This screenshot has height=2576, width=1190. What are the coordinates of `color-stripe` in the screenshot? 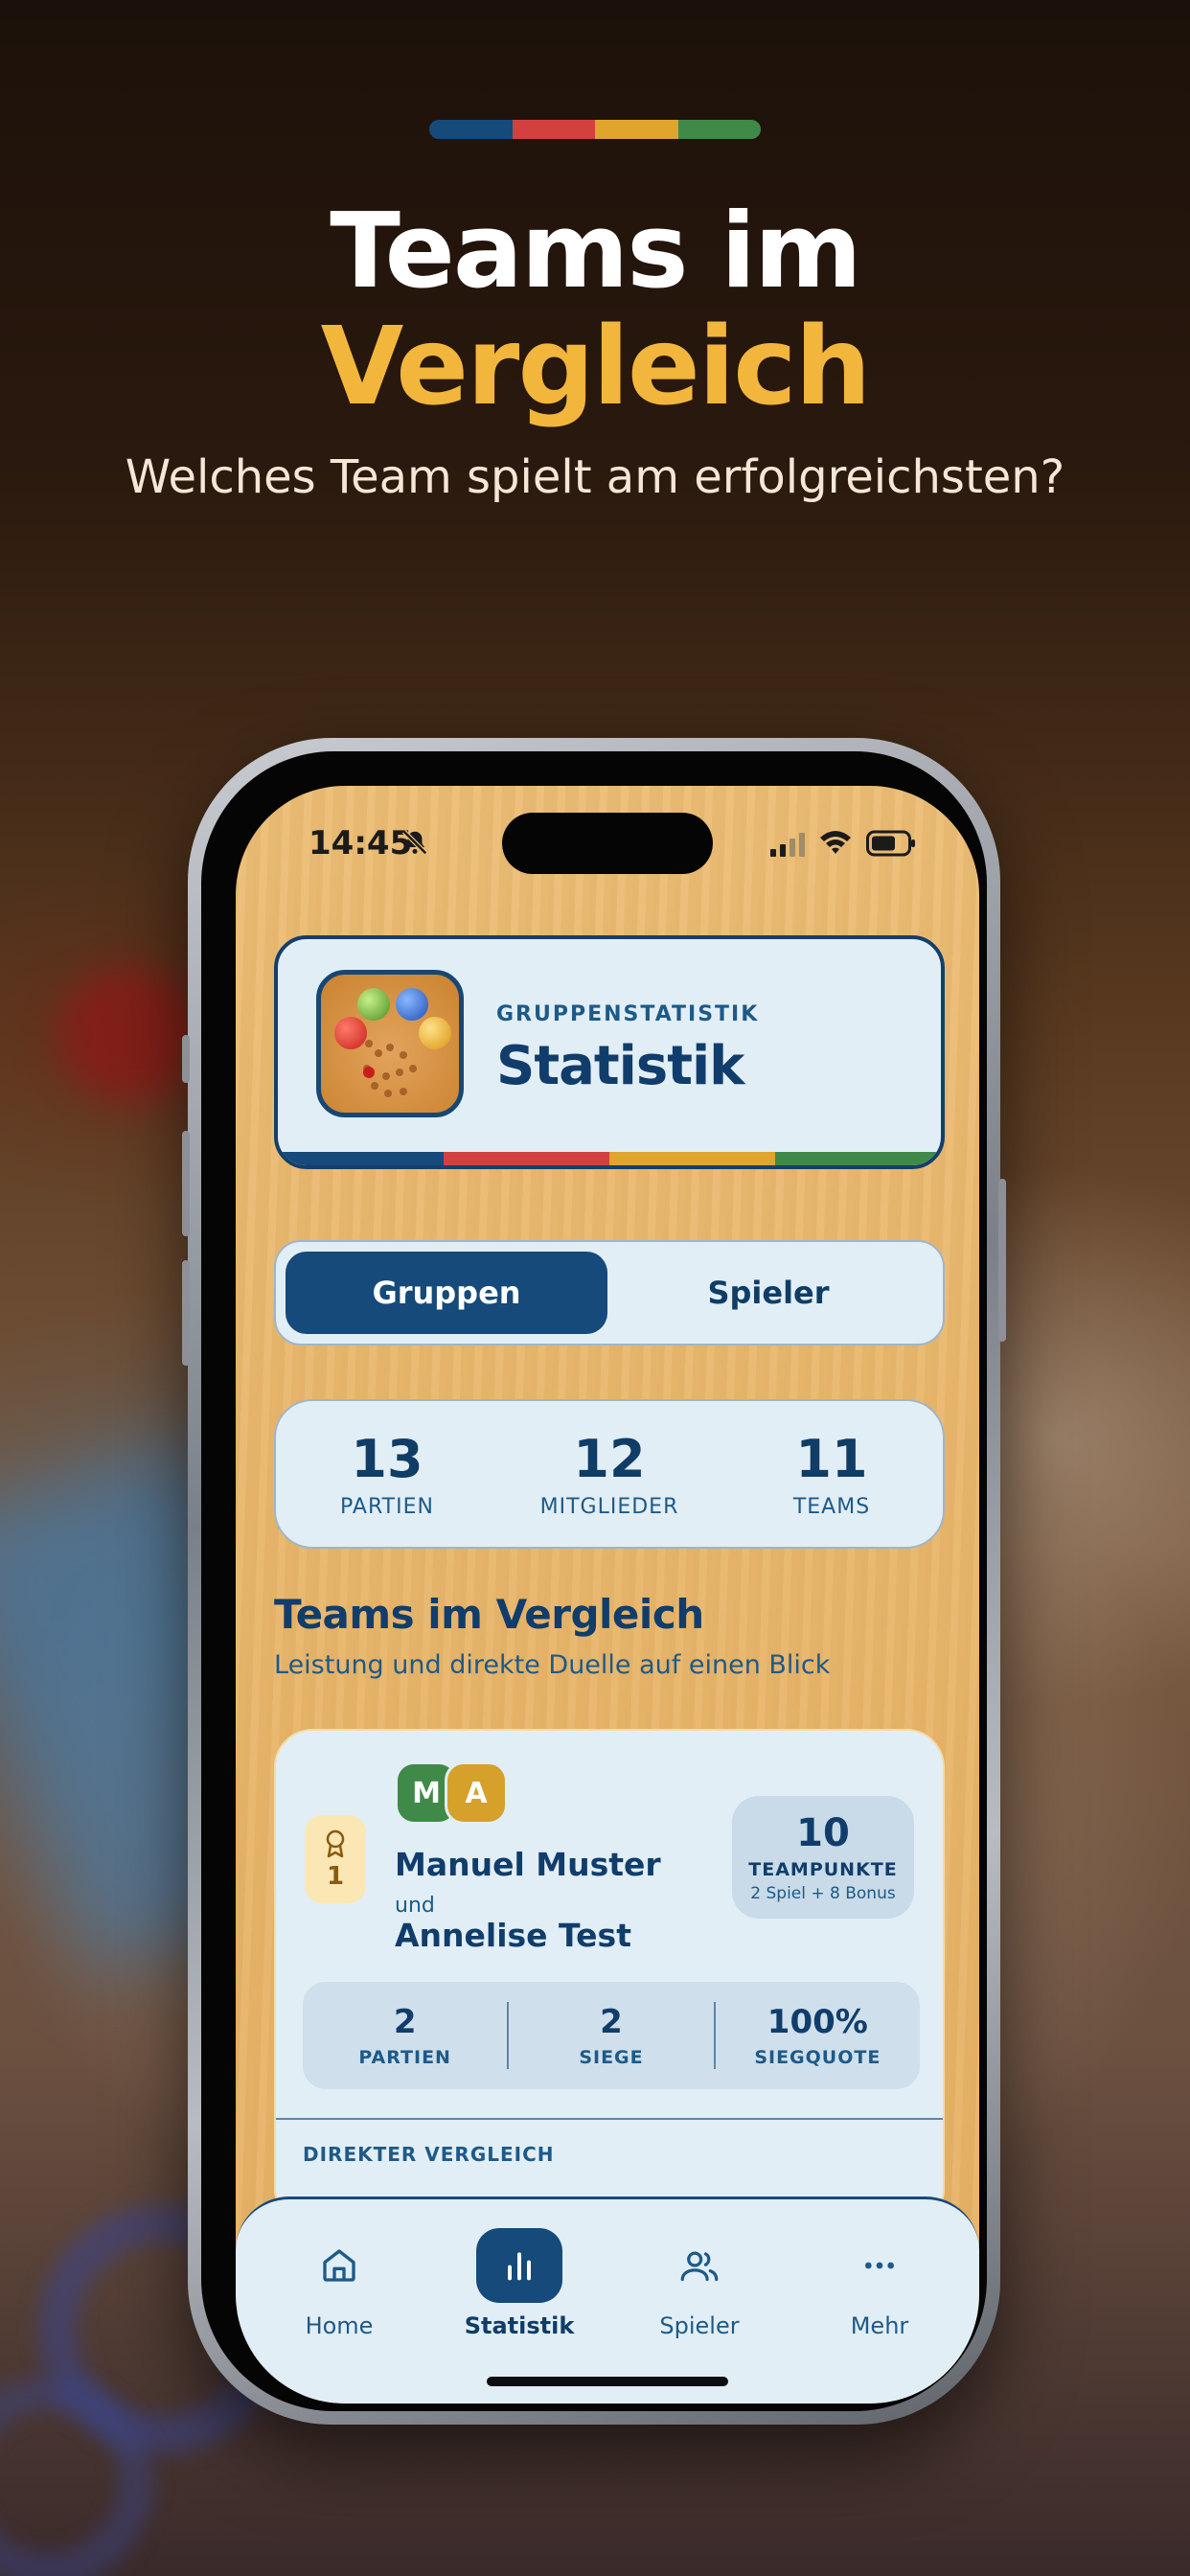 It's located at (595, 129).